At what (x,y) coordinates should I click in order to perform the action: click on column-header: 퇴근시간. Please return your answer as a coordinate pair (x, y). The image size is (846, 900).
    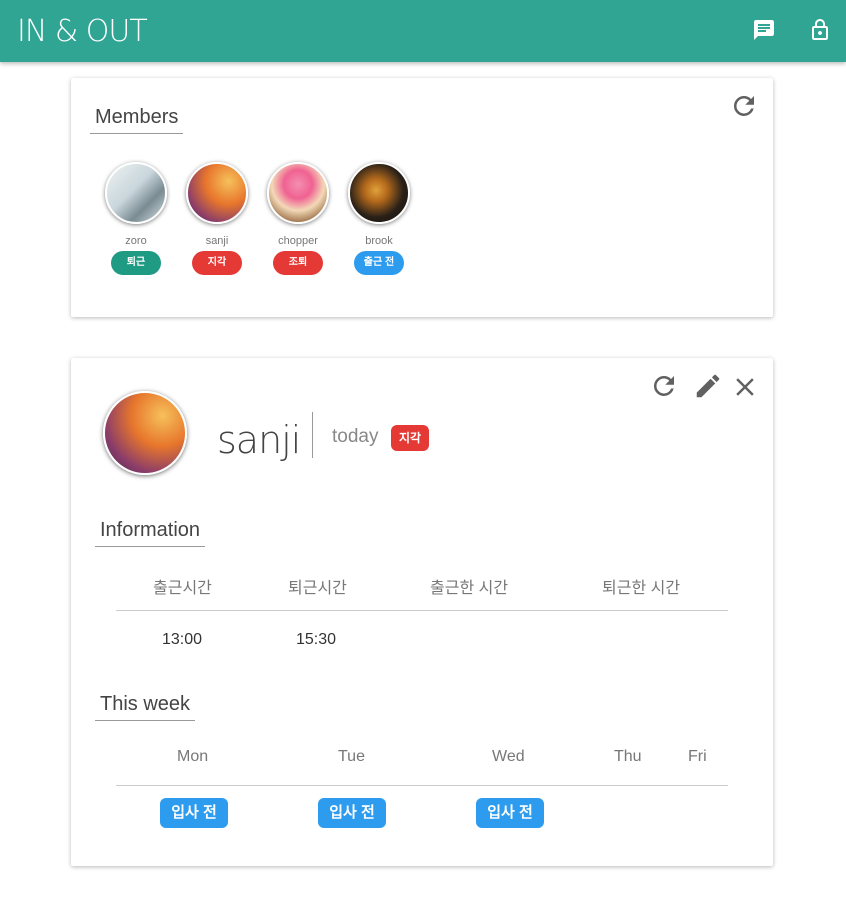
    Looking at the image, I should click on (317, 588).